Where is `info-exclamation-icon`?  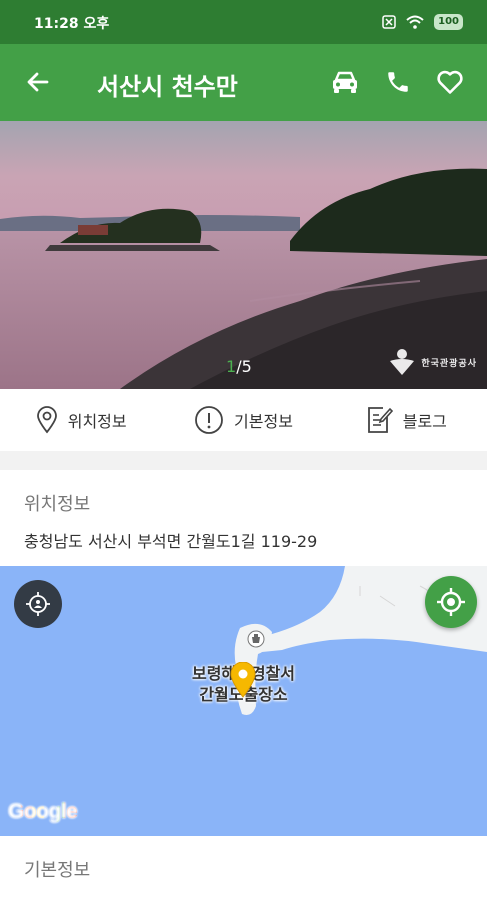
info-exclamation-icon is located at coordinates (209, 420).